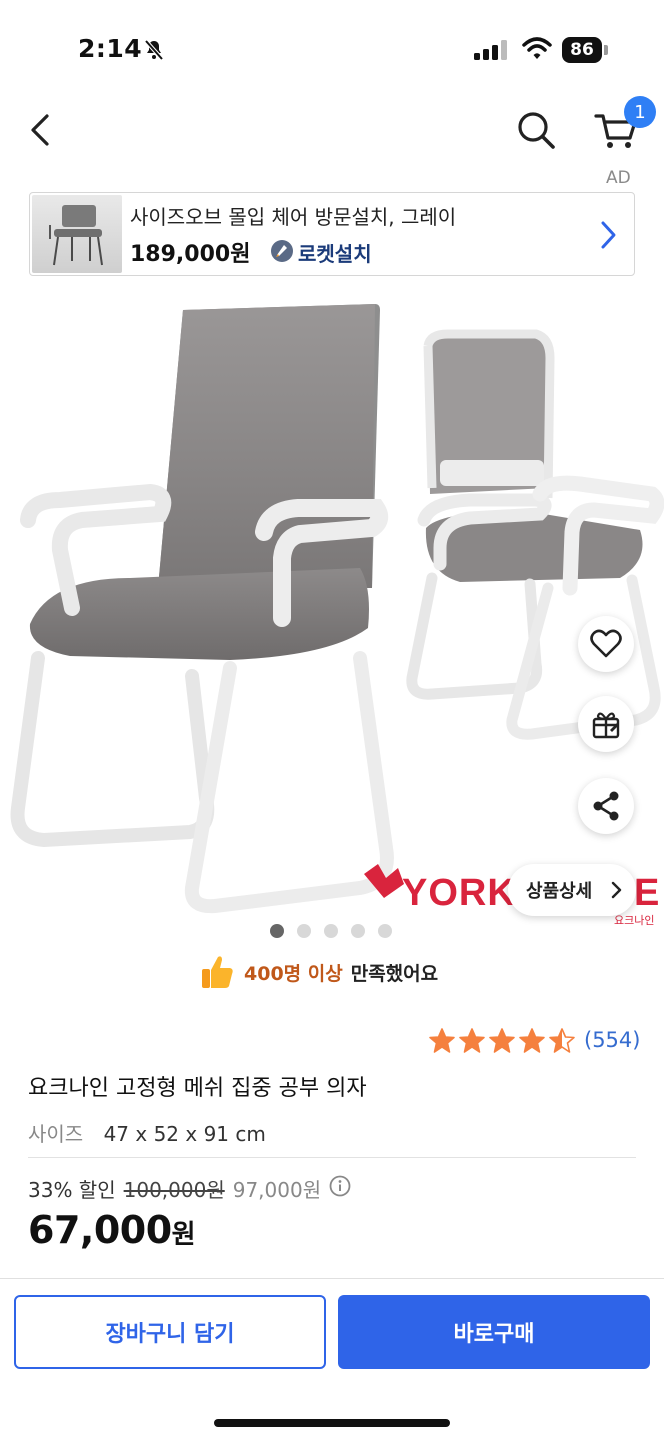 This screenshot has height=1440, width=664. What do you see at coordinates (582, 50) in the screenshot?
I see `battery-indicator: 86` at bounding box center [582, 50].